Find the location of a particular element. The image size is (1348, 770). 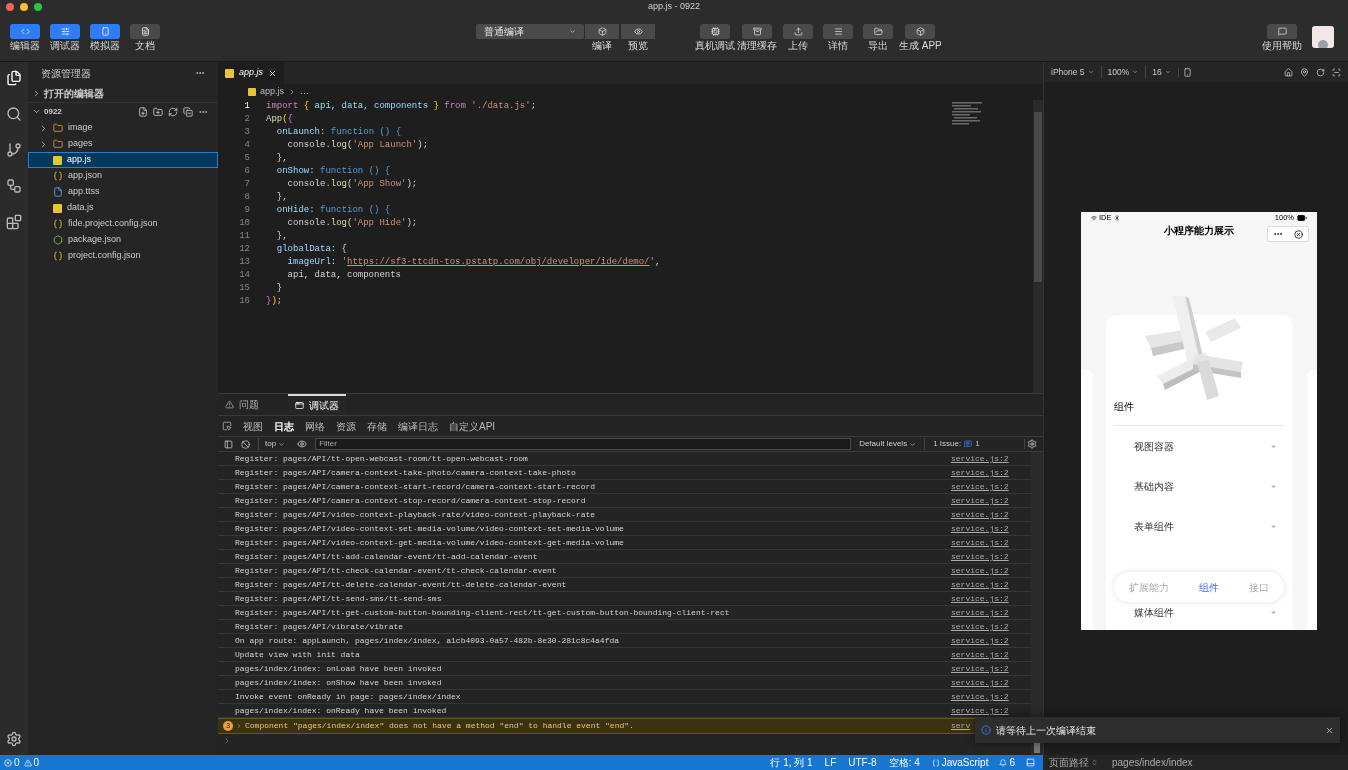

new-file-icon is located at coordinates (143, 111).